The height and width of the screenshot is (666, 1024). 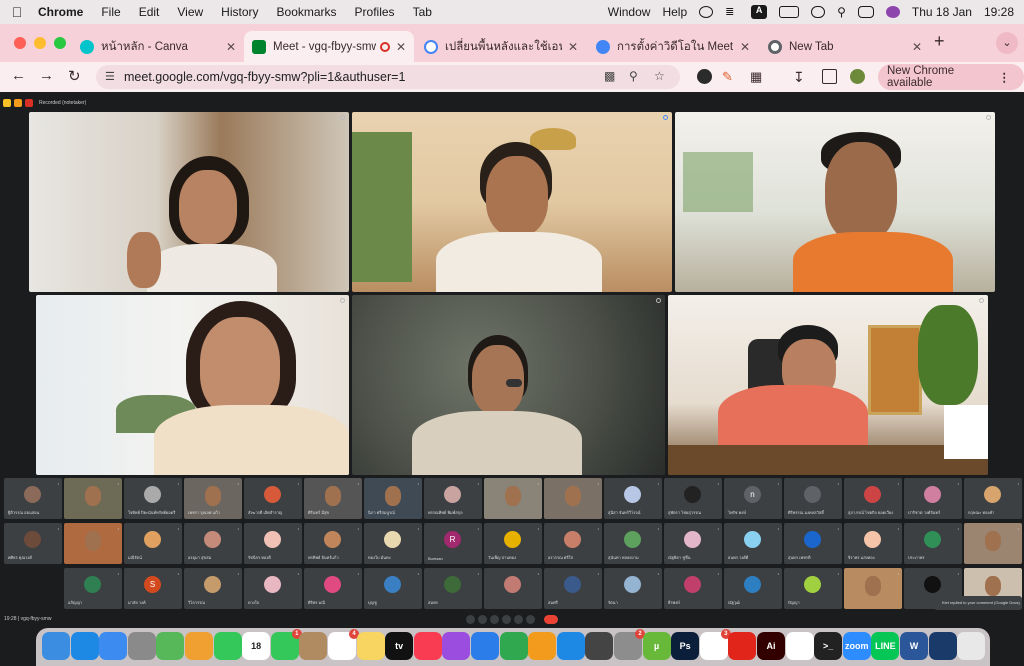 I want to click on participant-thumbnail: อรอุมา สุขสม •, so click(x=213, y=543).